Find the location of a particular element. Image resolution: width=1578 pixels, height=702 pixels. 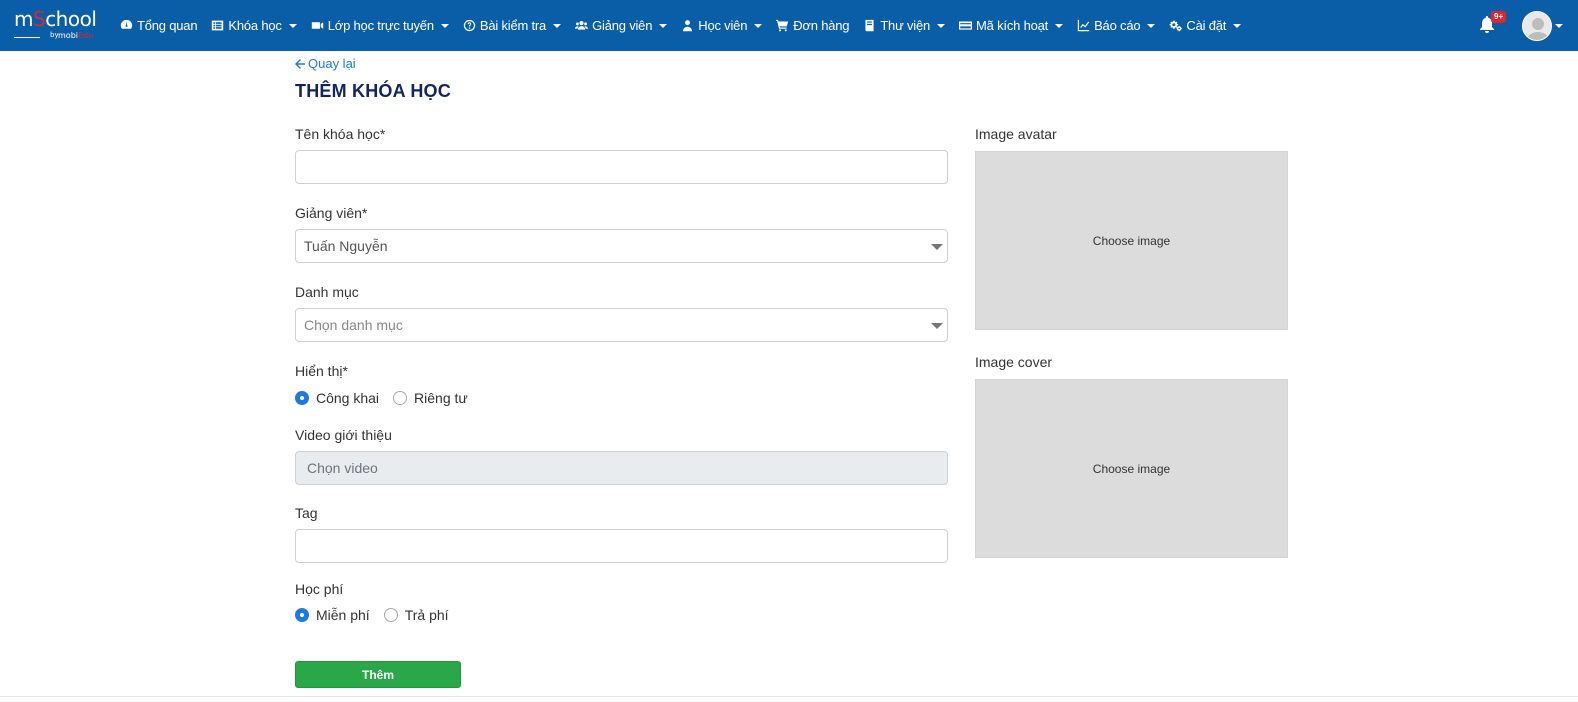

nav-item-online-classes: Lớp học trực tuyến is located at coordinates (380, 25).